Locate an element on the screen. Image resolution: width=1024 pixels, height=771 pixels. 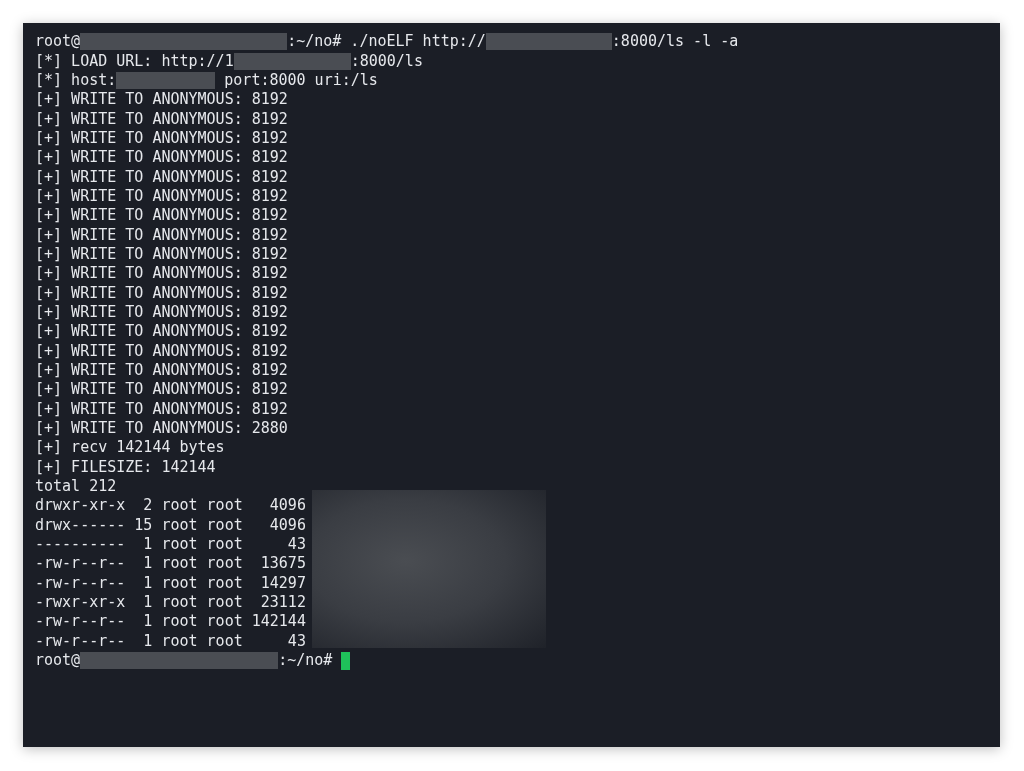
terminal-text: :8000/ls is located at coordinates (386, 61).